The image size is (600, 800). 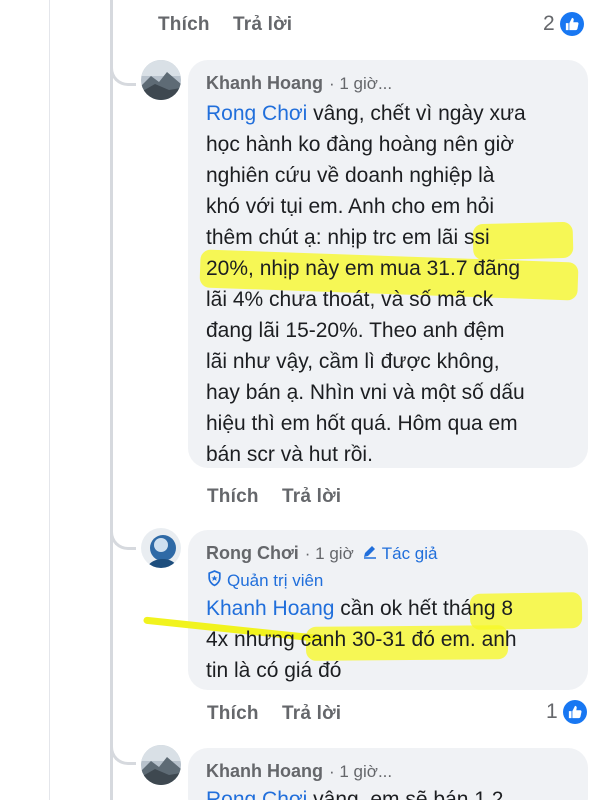 What do you see at coordinates (274, 670) in the screenshot?
I see `comment-line: tin là có giá đó` at bounding box center [274, 670].